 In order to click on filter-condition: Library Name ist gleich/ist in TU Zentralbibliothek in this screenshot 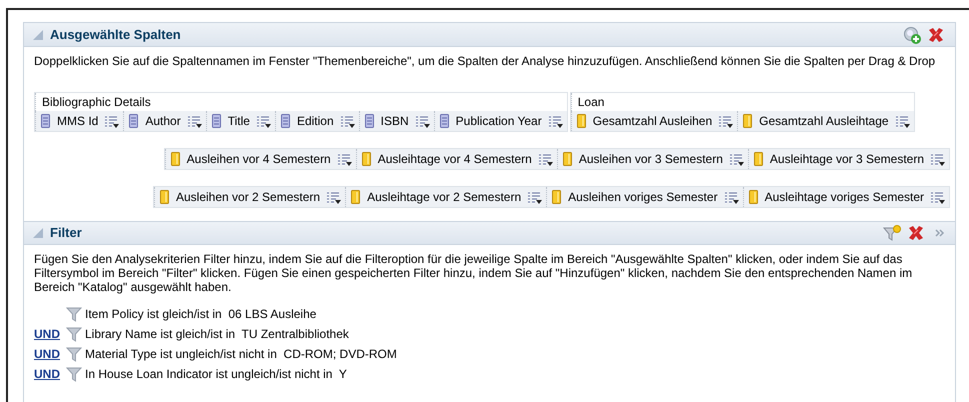, I will do `click(217, 334)`.